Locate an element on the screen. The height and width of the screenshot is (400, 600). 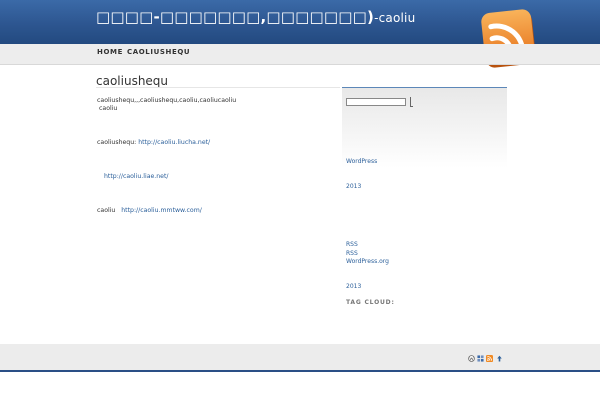
sidebar-meta-wordpress-org: WordPress.org is located at coordinates (367, 261).